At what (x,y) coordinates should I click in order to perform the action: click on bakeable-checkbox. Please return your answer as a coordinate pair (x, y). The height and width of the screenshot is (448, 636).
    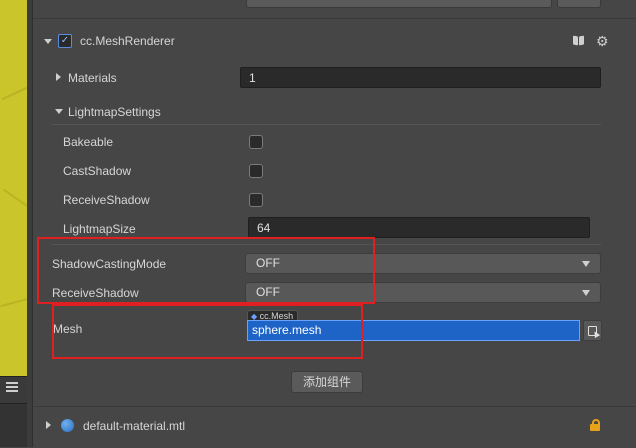
    Looking at the image, I should click on (256, 142).